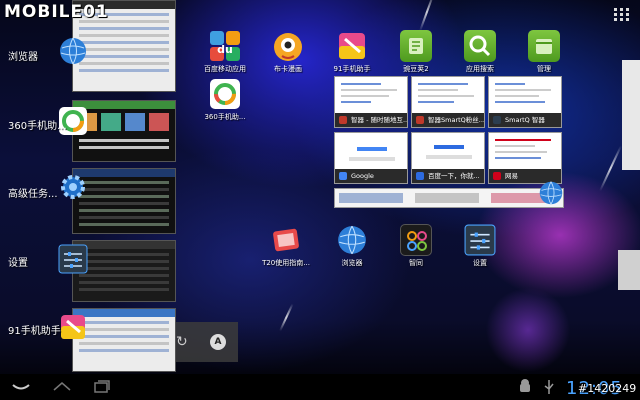  What do you see at coordinates (416, 46) in the screenshot?
I see `wandoujia-icon` at bounding box center [416, 46].